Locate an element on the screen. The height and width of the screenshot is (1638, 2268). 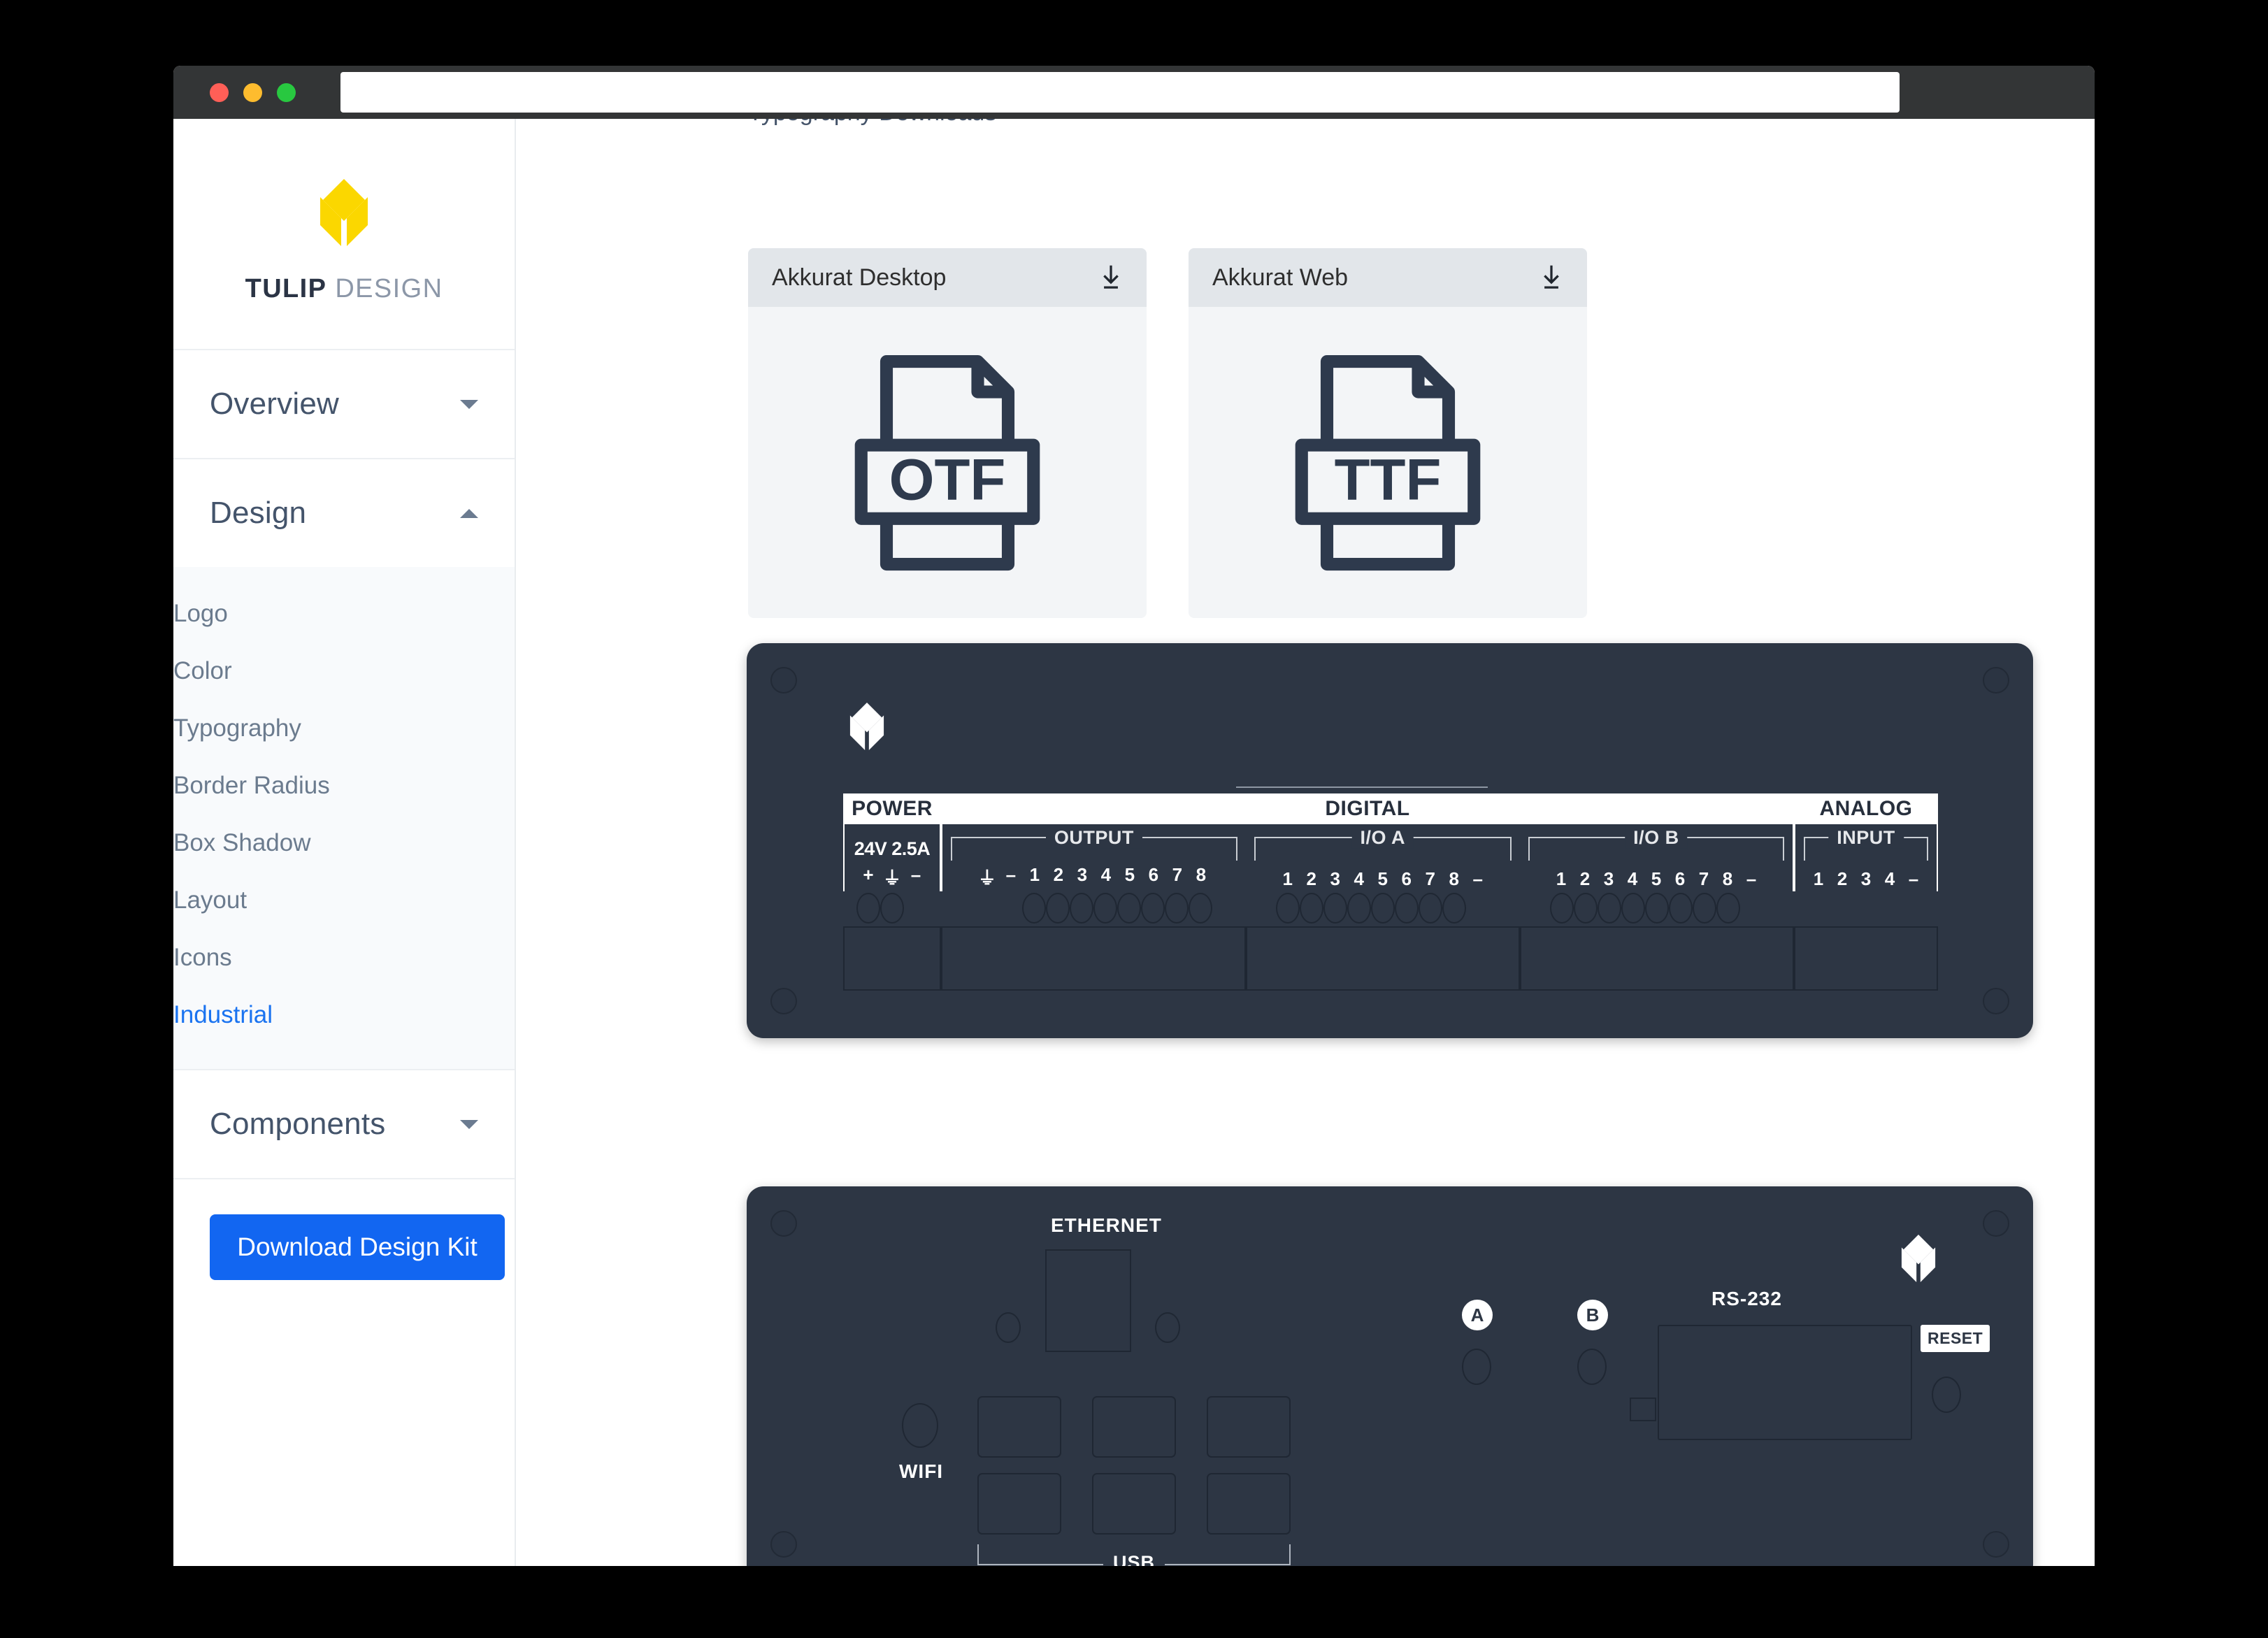
brand-block: TULIP DESIGN is located at coordinates (344, 234).